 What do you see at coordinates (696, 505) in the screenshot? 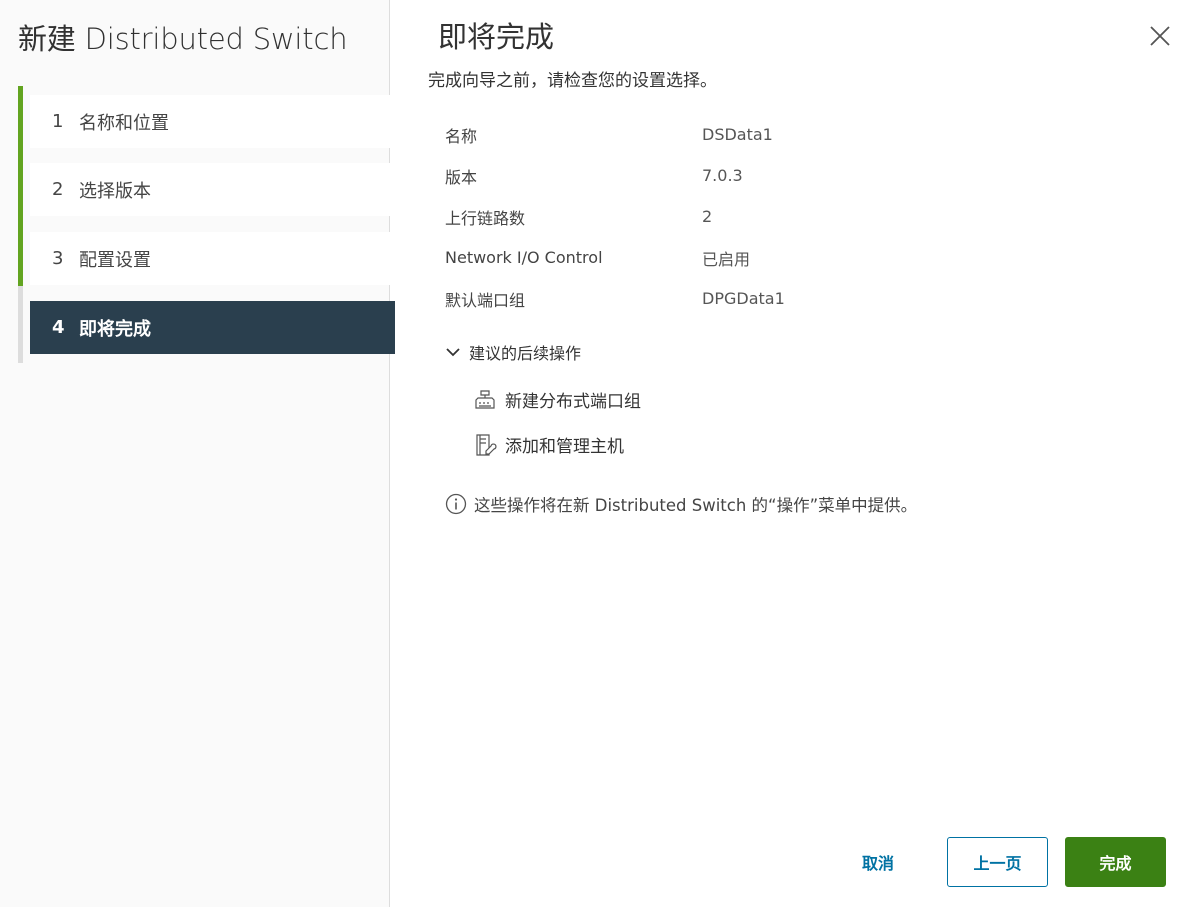
I see `info-note-text: 这些操作将在新 Distributed Switch 的“操作”菜单中提供。` at bounding box center [696, 505].